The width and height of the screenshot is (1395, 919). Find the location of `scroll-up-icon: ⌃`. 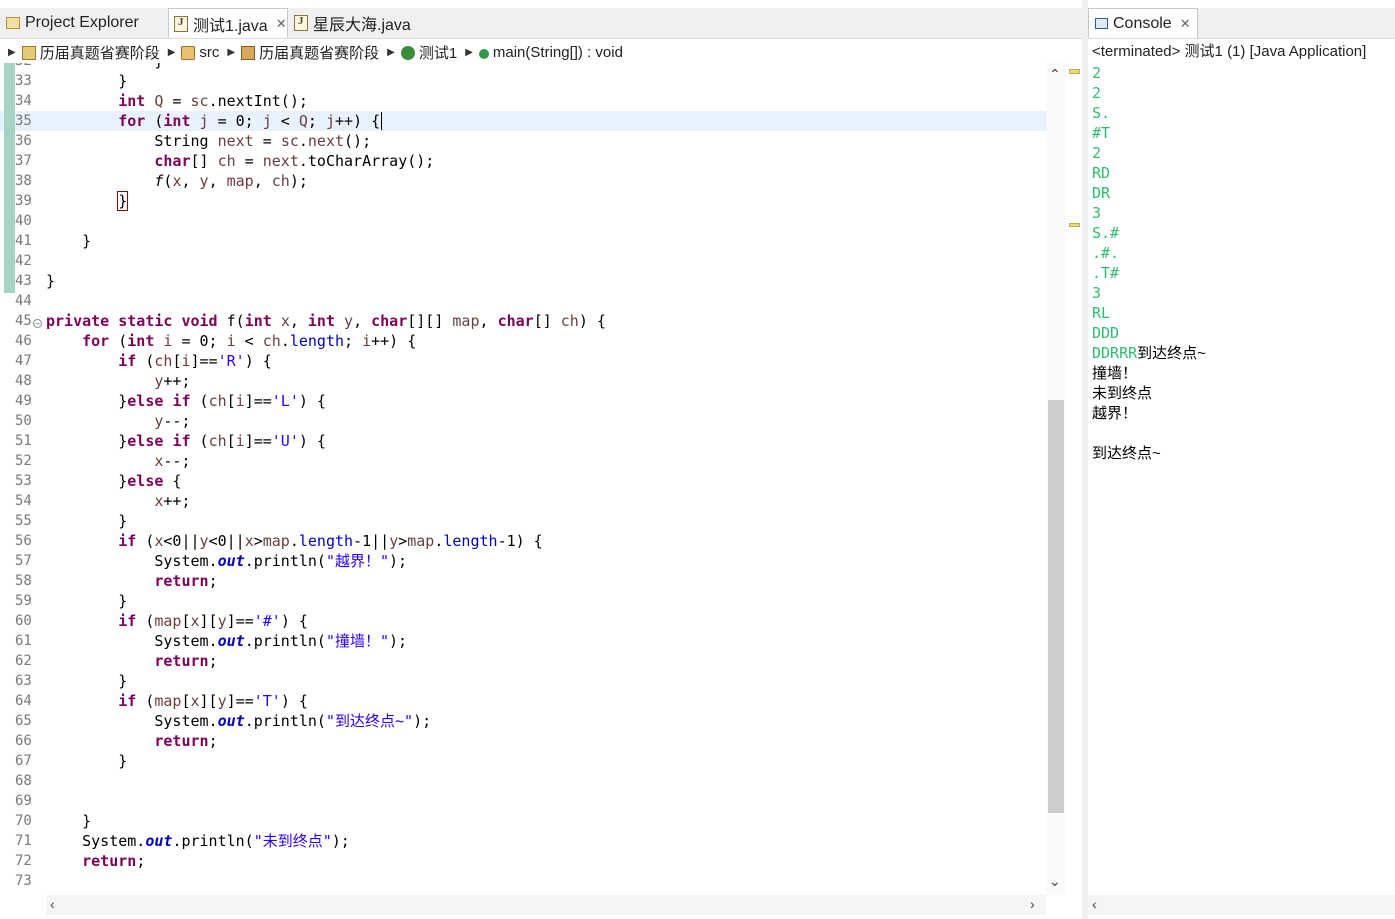

scroll-up-icon: ⌃ is located at coordinates (1055, 74).